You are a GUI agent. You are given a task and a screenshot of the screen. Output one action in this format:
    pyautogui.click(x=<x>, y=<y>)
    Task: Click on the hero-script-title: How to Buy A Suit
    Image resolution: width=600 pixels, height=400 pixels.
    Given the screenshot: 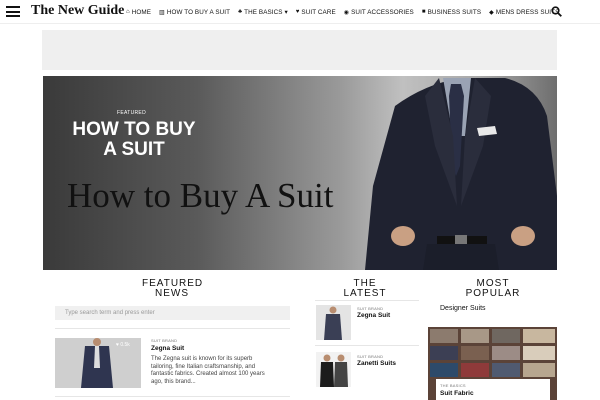 What is the action you would take?
    pyautogui.click(x=200, y=195)
    